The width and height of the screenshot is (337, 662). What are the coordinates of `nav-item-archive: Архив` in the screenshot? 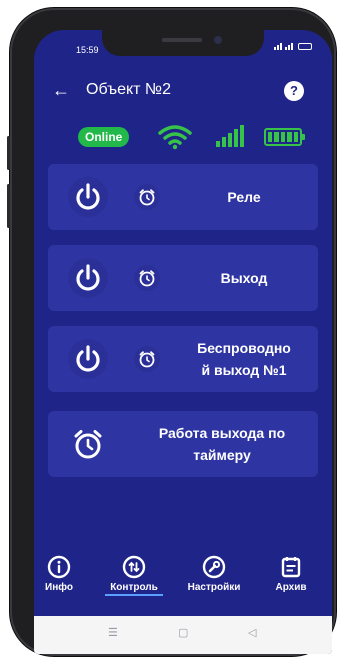 It's located at (291, 574).